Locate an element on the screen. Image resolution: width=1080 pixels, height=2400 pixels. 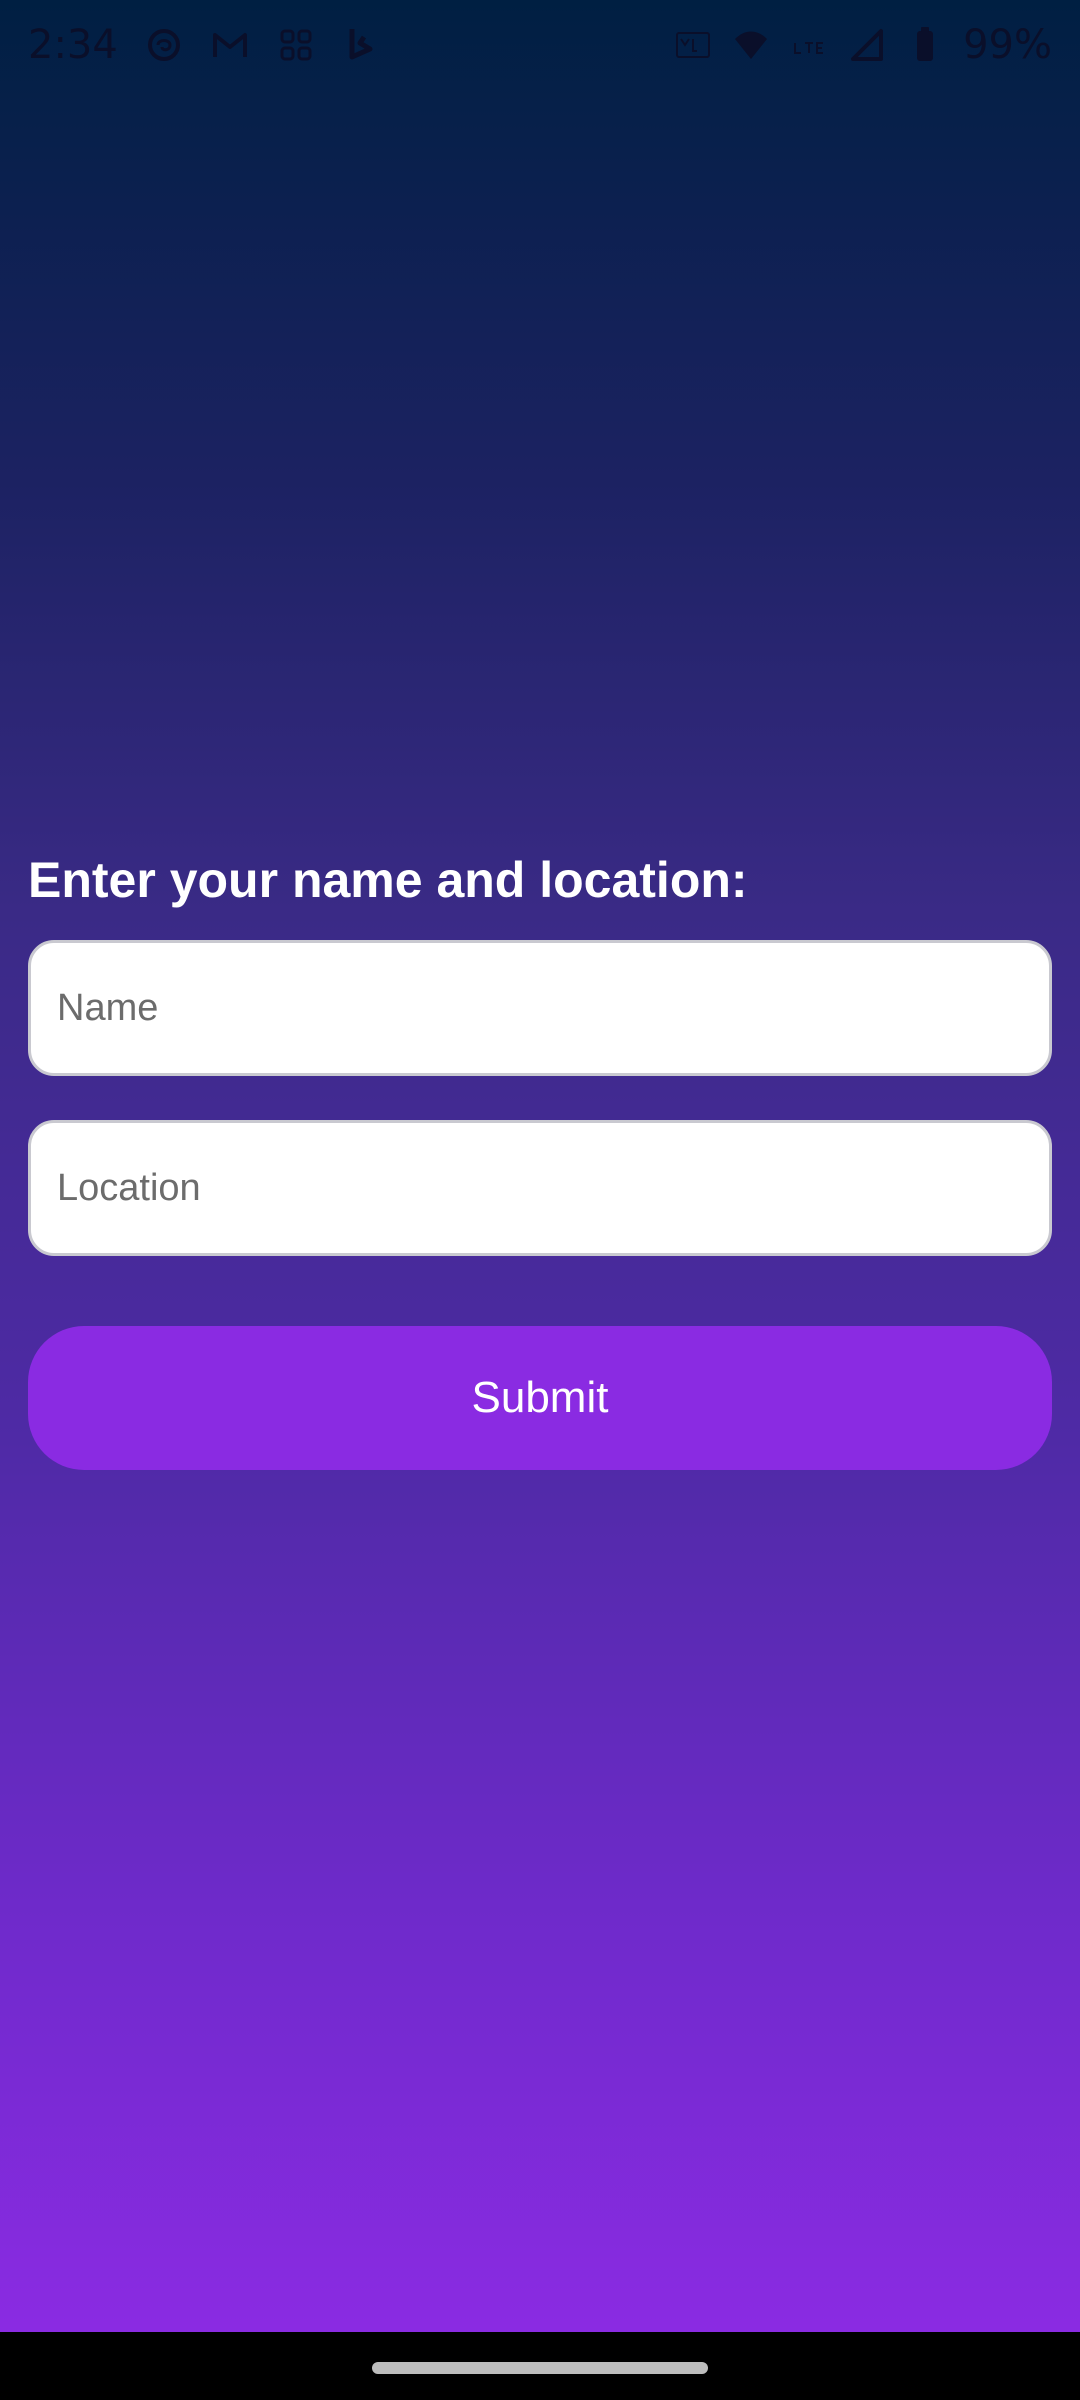
status-bar: 2:34 99% is located at coordinates (540, 50).